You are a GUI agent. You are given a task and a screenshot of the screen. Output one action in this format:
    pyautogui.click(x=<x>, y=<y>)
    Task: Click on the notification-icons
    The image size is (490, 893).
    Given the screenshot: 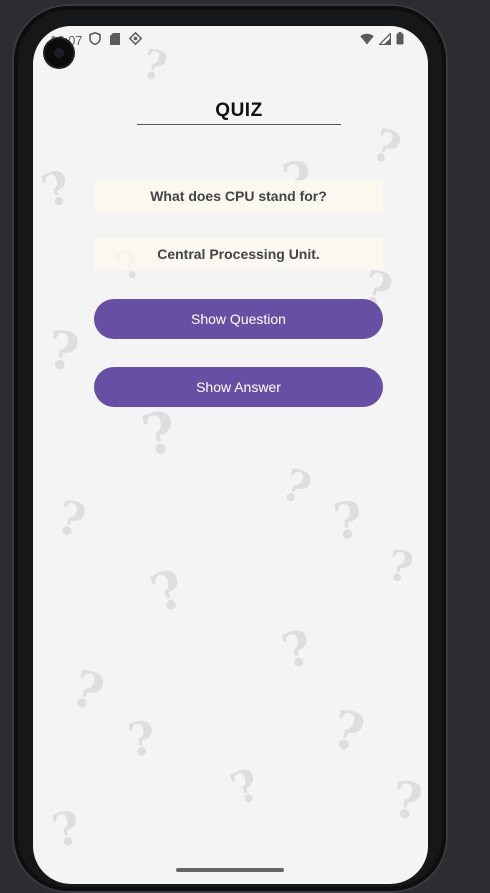 What is the action you would take?
    pyautogui.click(x=115, y=38)
    